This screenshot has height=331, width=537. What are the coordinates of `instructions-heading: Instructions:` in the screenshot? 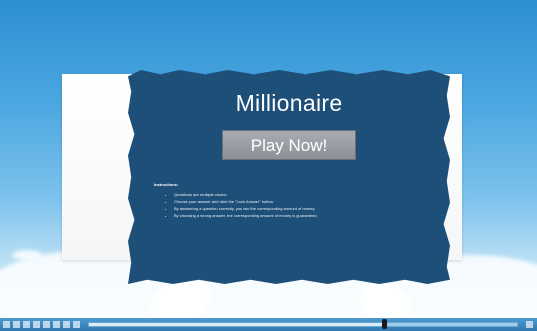 It's located at (166, 184).